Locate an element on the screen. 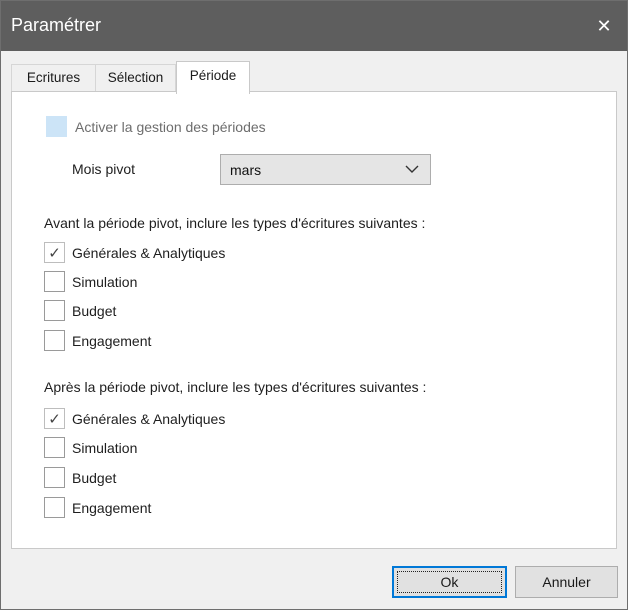 The width and height of the screenshot is (628, 610). close-button: ✕ is located at coordinates (604, 26).